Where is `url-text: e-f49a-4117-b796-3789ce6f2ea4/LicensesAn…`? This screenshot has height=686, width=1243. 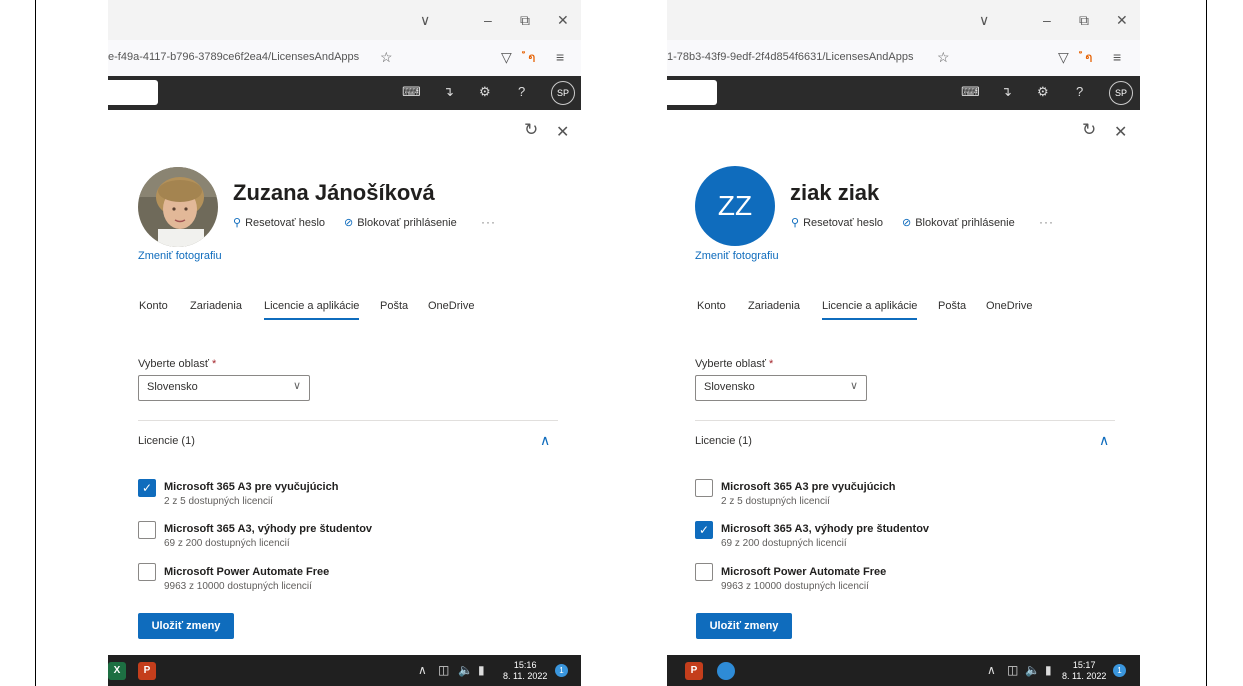
url-text: e-f49a-4117-b796-3789ce6f2ea4/LicensesAn… is located at coordinates (233, 57).